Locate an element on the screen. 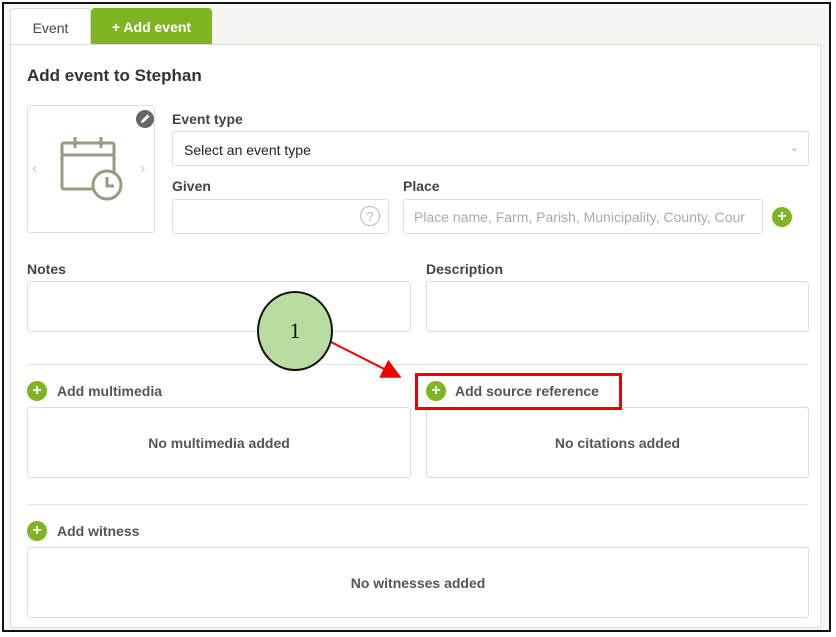  step-callout: 1 is located at coordinates (295, 331).